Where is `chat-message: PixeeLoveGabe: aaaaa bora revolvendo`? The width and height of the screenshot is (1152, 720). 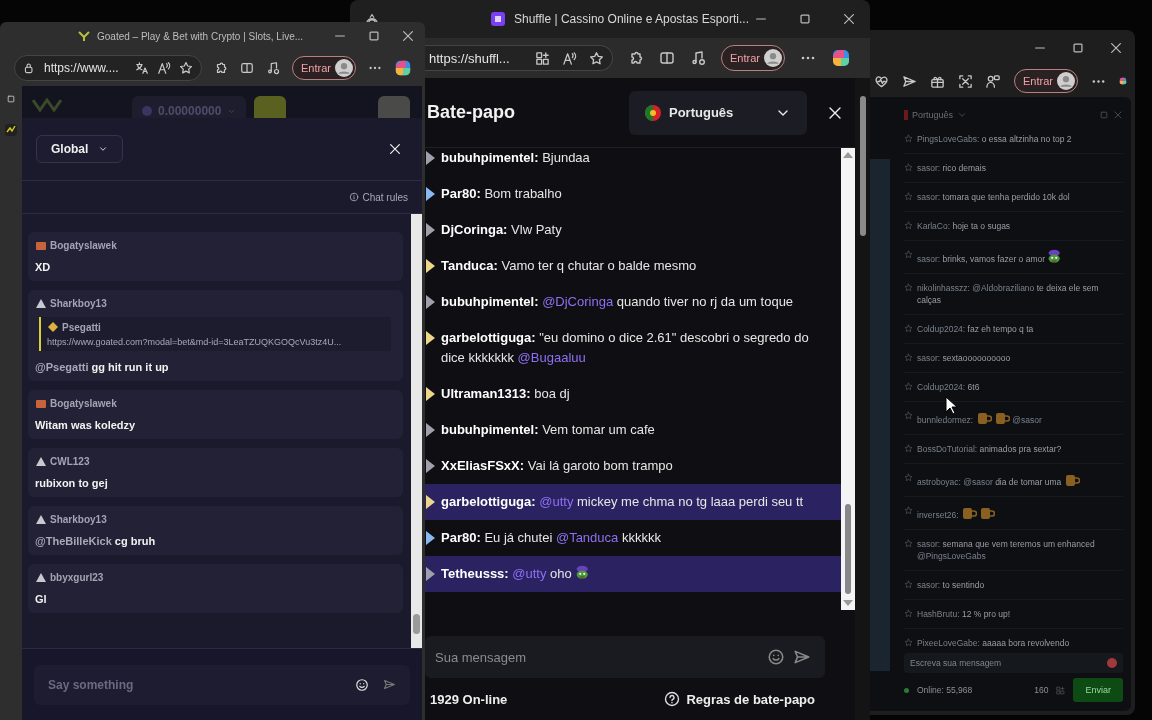 chat-message: PixeeLoveGabe: aaaaa bora revolvendo is located at coordinates (994, 643).